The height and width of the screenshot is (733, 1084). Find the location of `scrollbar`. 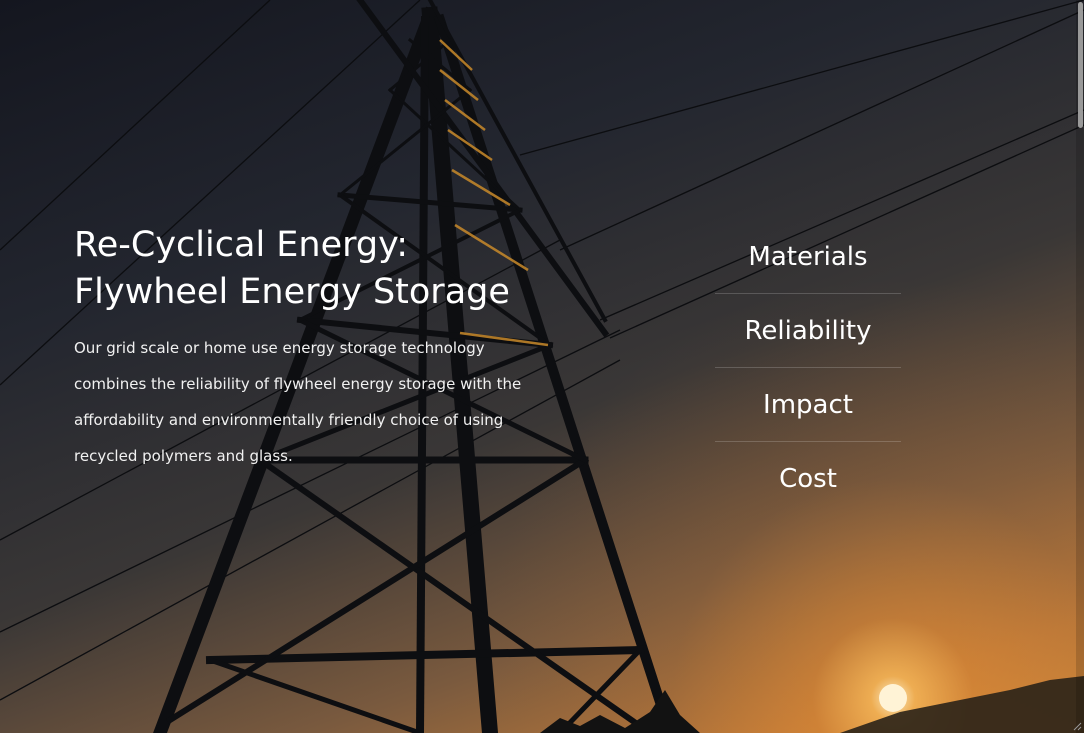

scrollbar is located at coordinates (1080, 366).